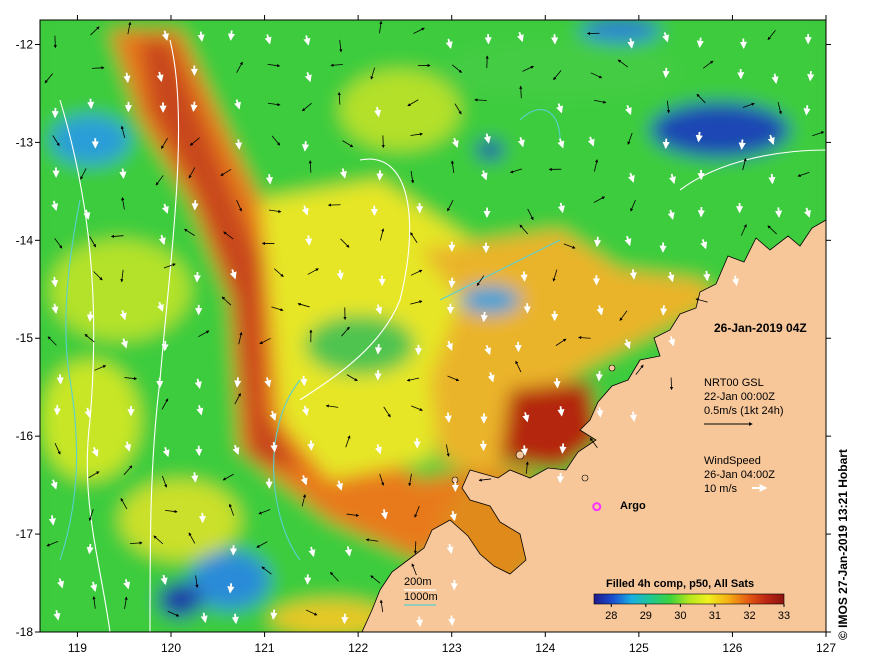  What do you see at coordinates (639, 648) in the screenshot?
I see `x-tick-label: 125` at bounding box center [639, 648].